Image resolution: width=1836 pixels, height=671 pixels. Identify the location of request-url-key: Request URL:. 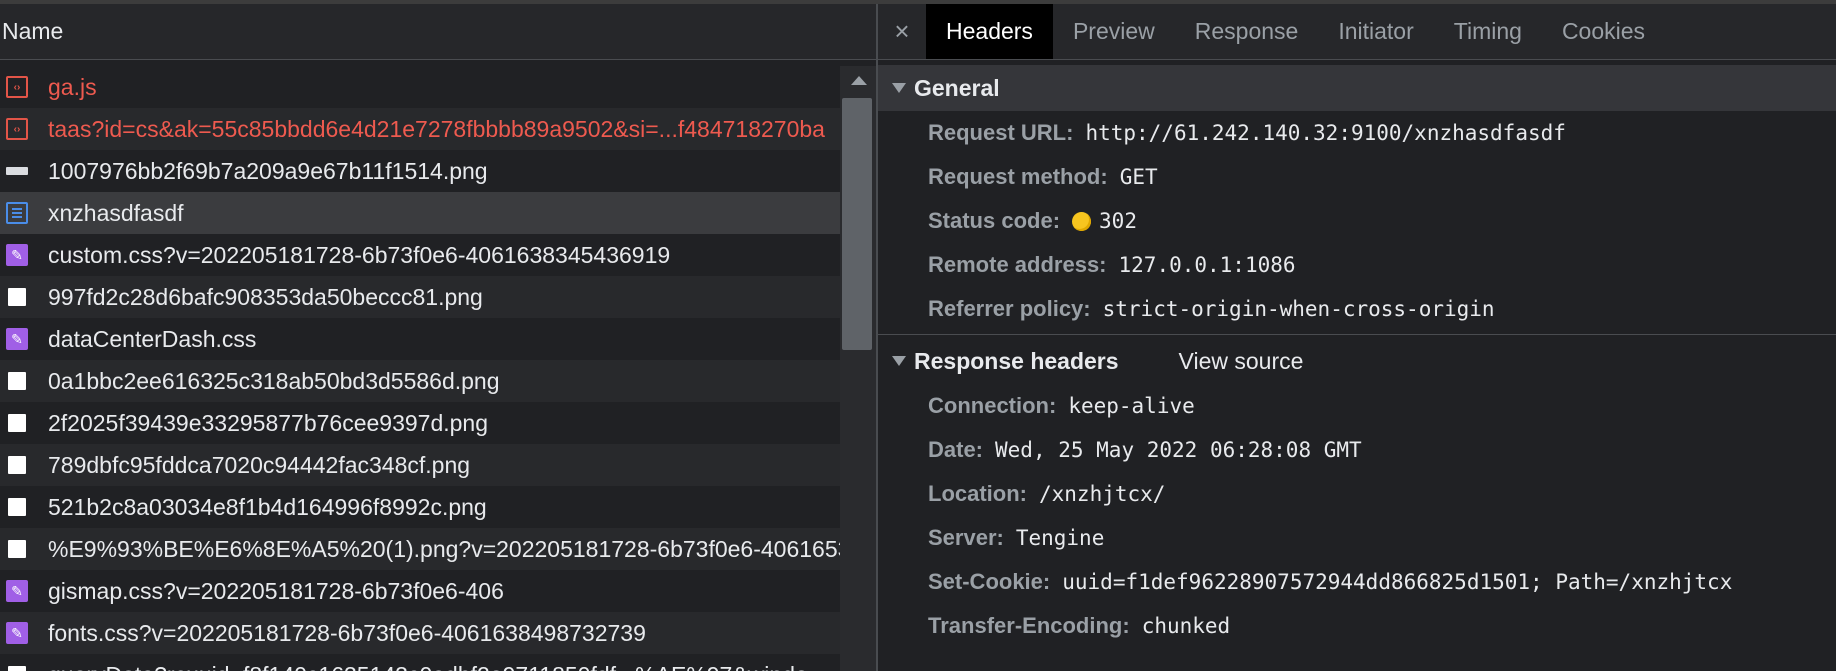
(1001, 132).